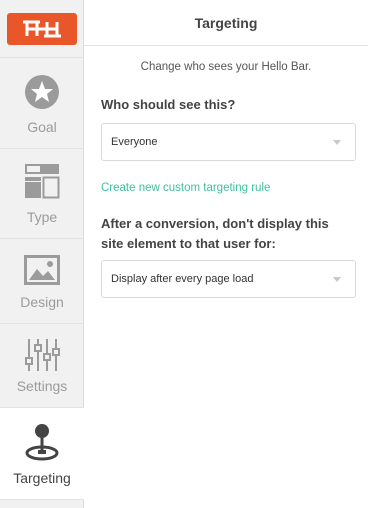  What do you see at coordinates (226, 23) in the screenshot?
I see `page-title: Targeting` at bounding box center [226, 23].